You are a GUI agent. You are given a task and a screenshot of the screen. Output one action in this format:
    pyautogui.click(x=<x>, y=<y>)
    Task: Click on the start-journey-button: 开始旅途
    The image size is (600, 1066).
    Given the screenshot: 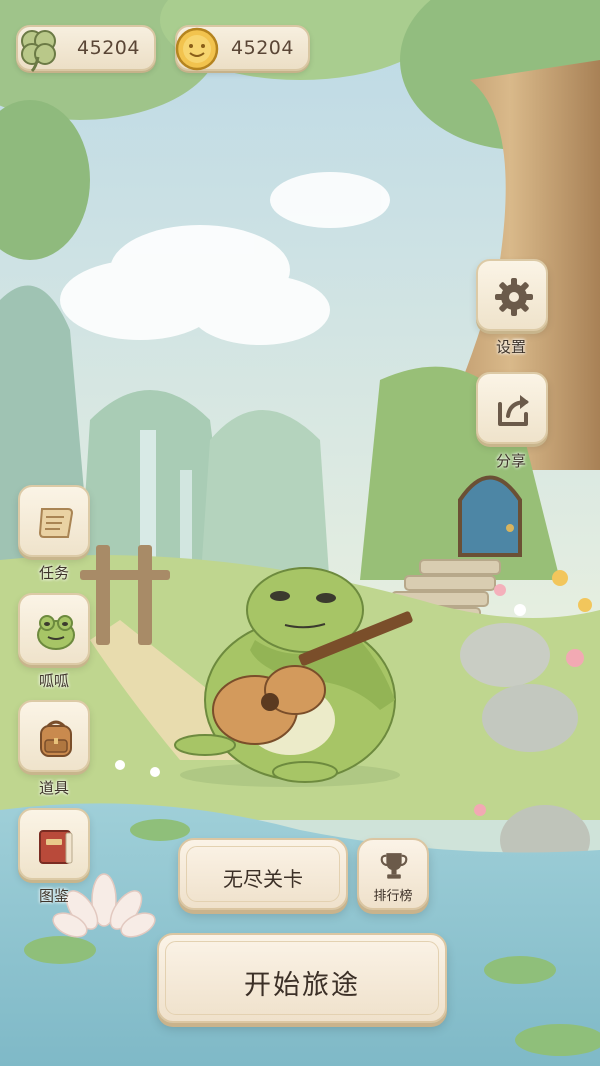 What is the action you would take?
    pyautogui.click(x=302, y=978)
    